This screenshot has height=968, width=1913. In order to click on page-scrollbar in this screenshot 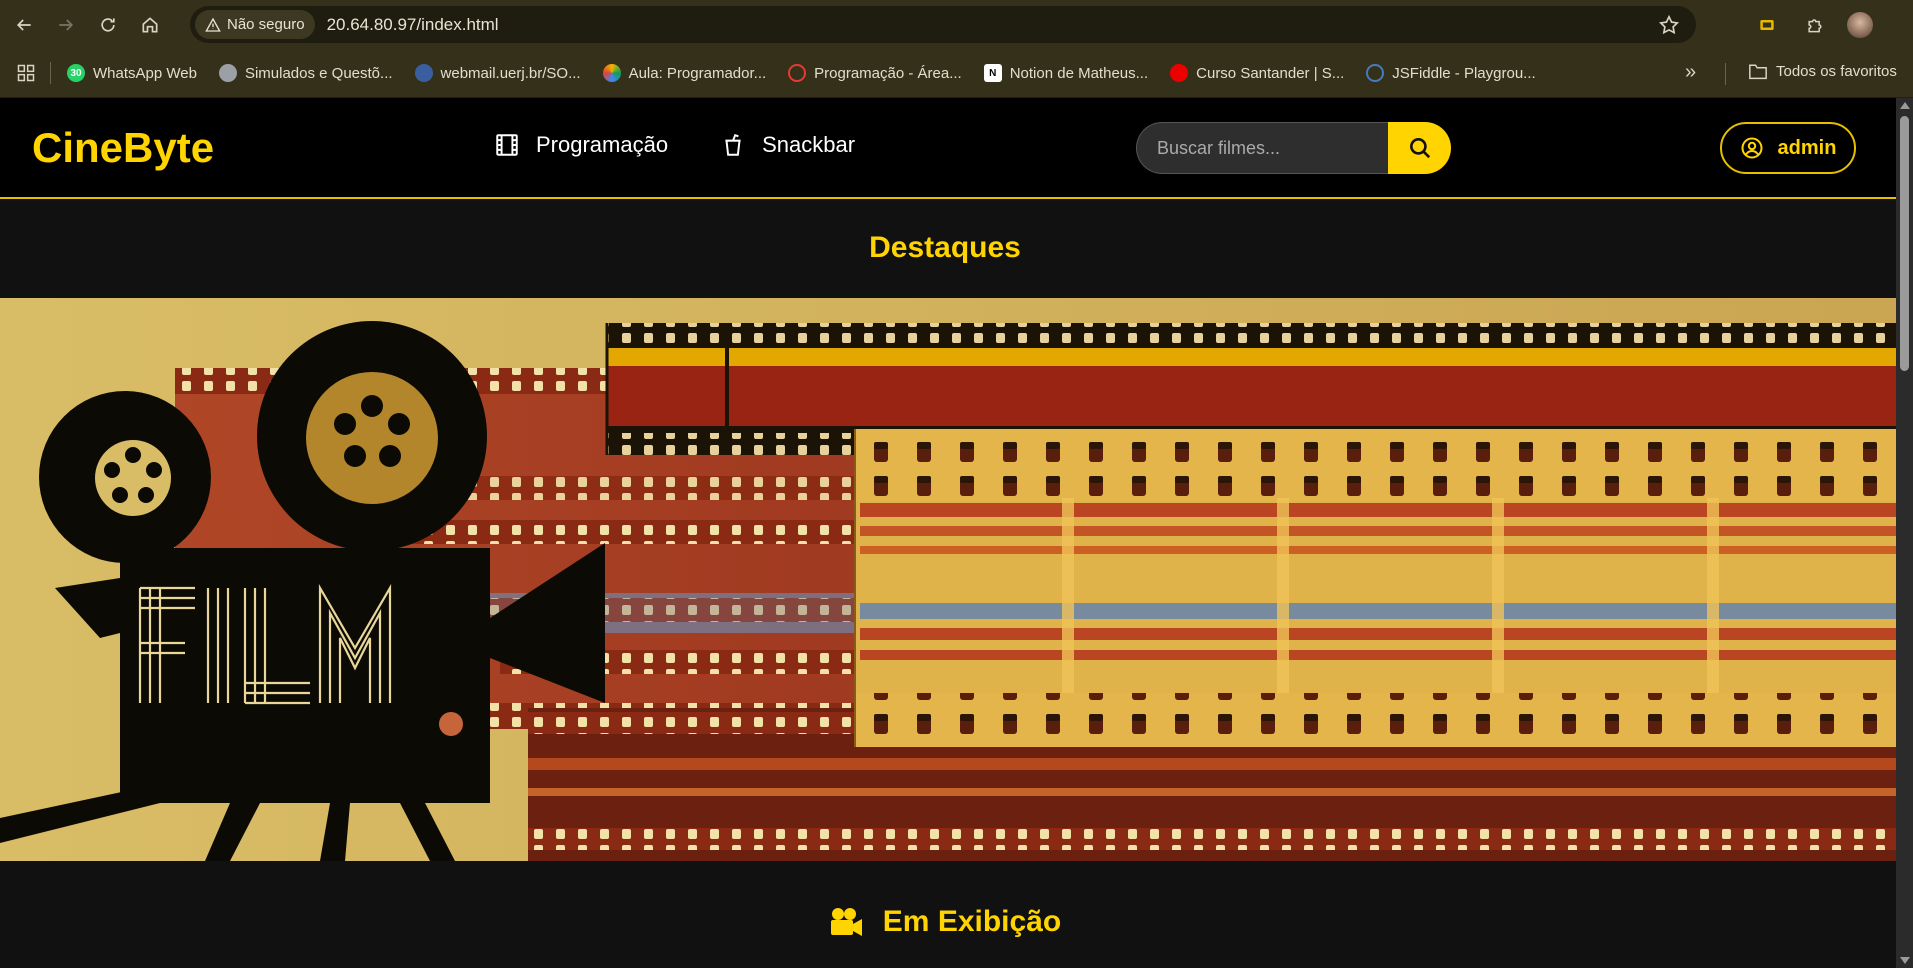, I will do `click(1904, 533)`.